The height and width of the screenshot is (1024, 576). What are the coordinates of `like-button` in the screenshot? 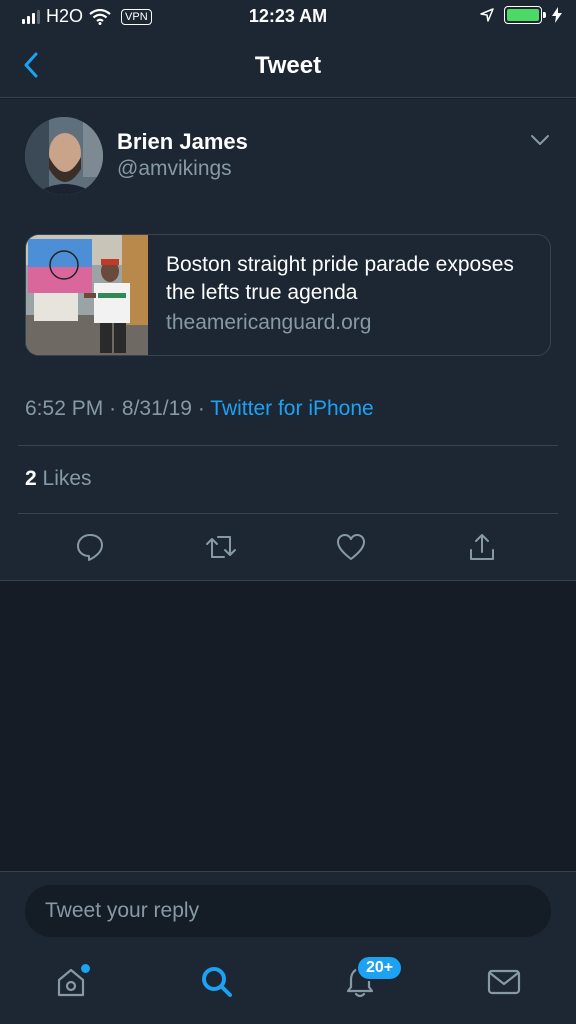 It's located at (351, 547).